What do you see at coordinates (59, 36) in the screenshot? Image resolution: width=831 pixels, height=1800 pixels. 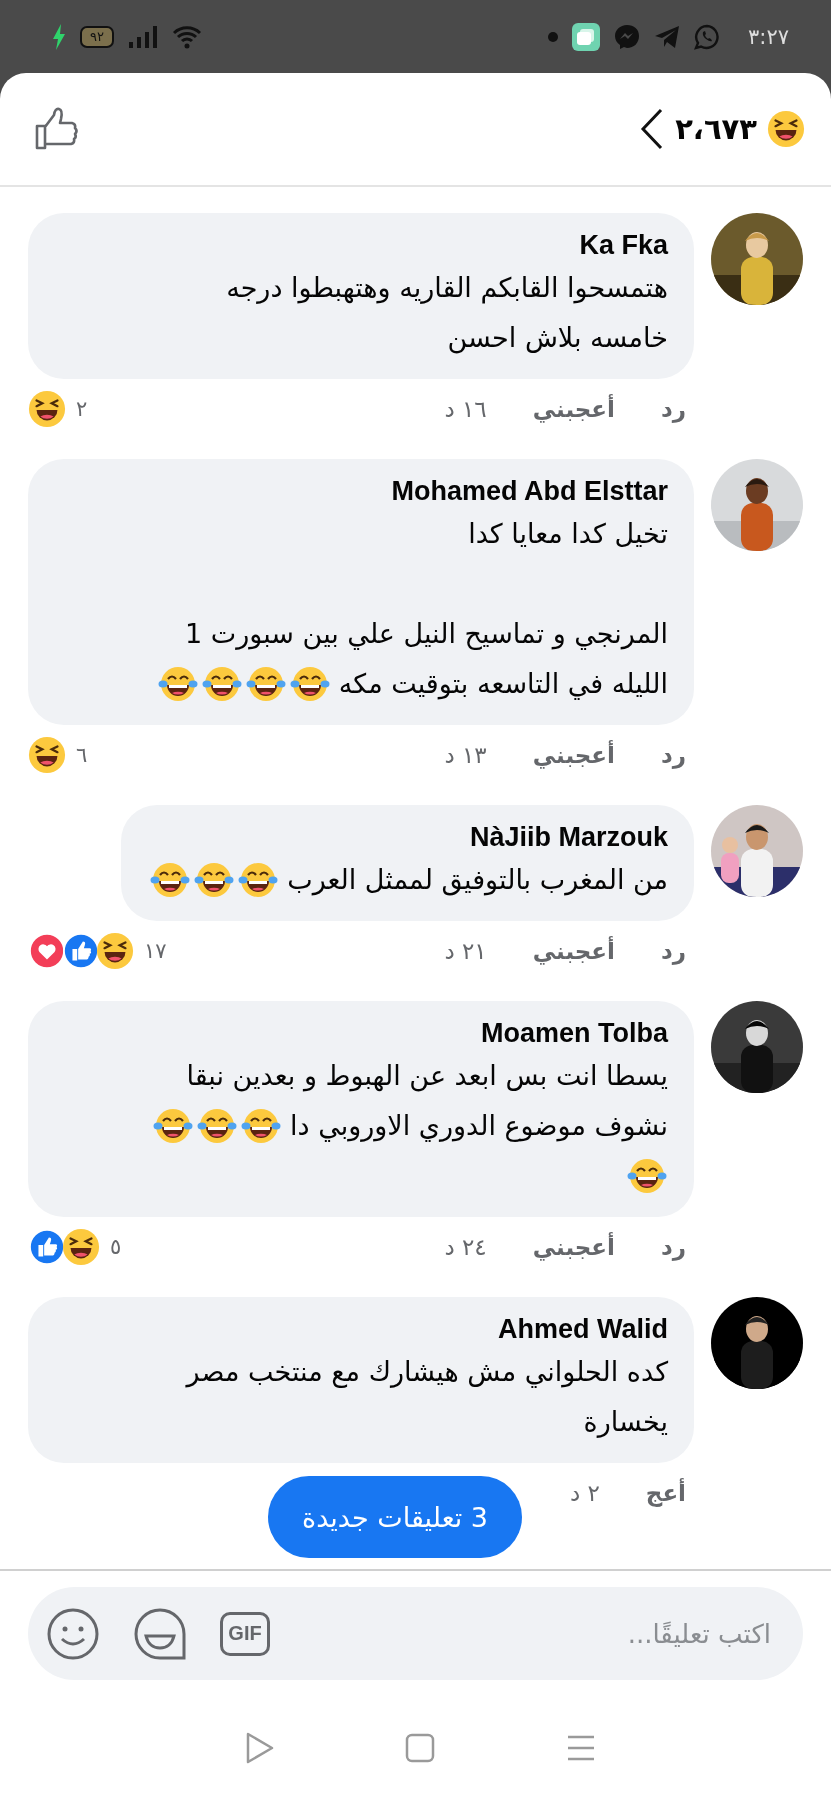 I see `charging-icon` at bounding box center [59, 36].